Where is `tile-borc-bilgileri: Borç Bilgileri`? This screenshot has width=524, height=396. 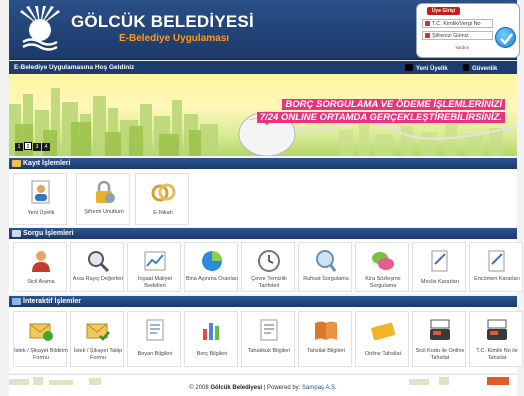 tile-borc-bilgileri: Borç Bilgileri is located at coordinates (211, 339).